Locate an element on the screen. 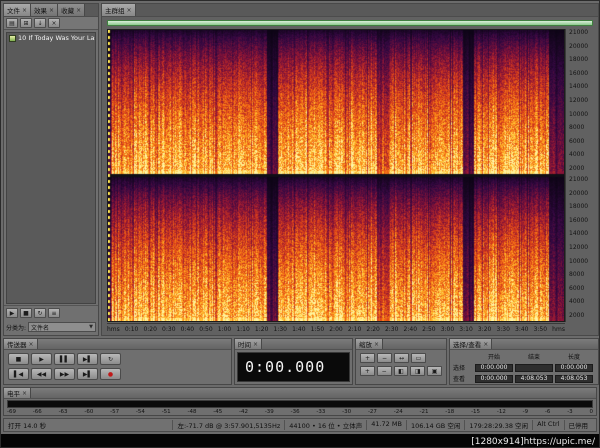  zoom-panel-tab: 缩放 × is located at coordinates (370, 344).